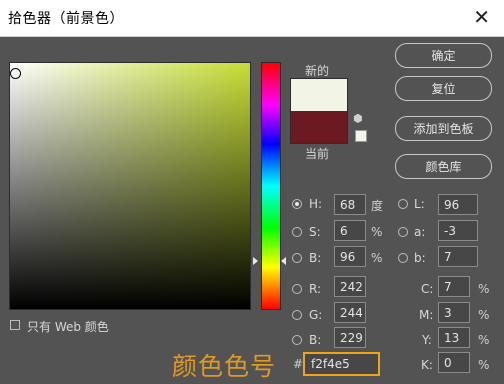  Describe the element at coordinates (316, 315) in the screenshot. I see `g-label: G:` at that location.